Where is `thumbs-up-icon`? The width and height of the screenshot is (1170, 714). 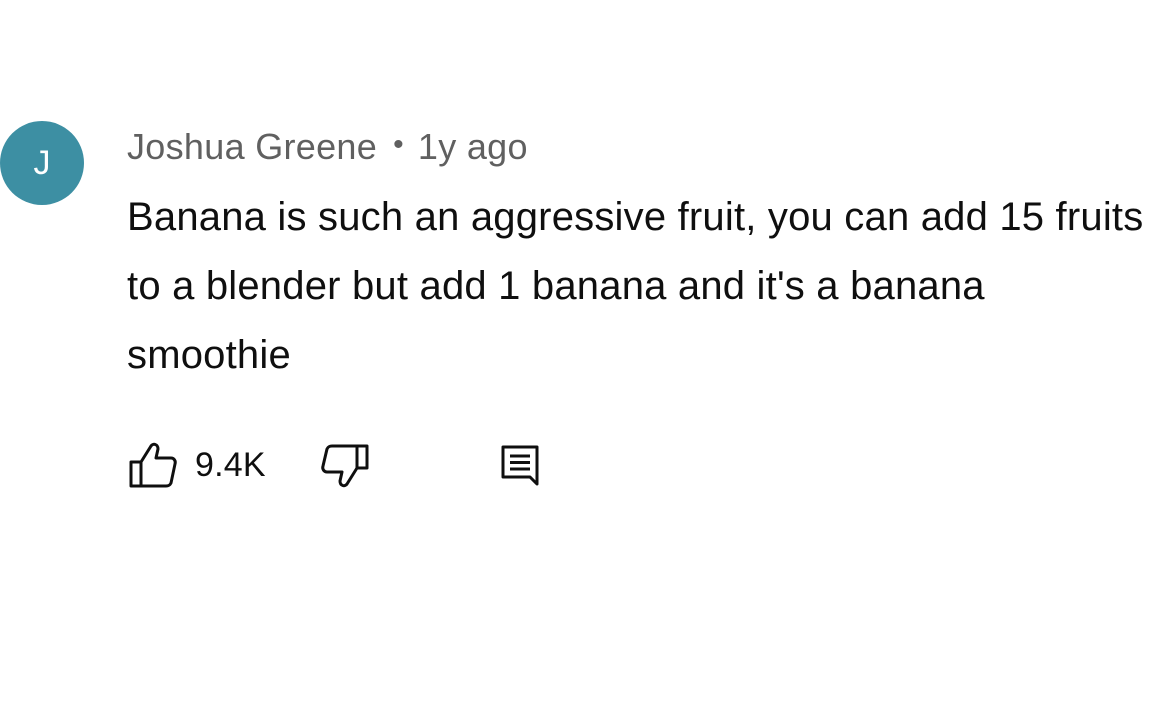
thumbs-up-icon is located at coordinates (153, 465).